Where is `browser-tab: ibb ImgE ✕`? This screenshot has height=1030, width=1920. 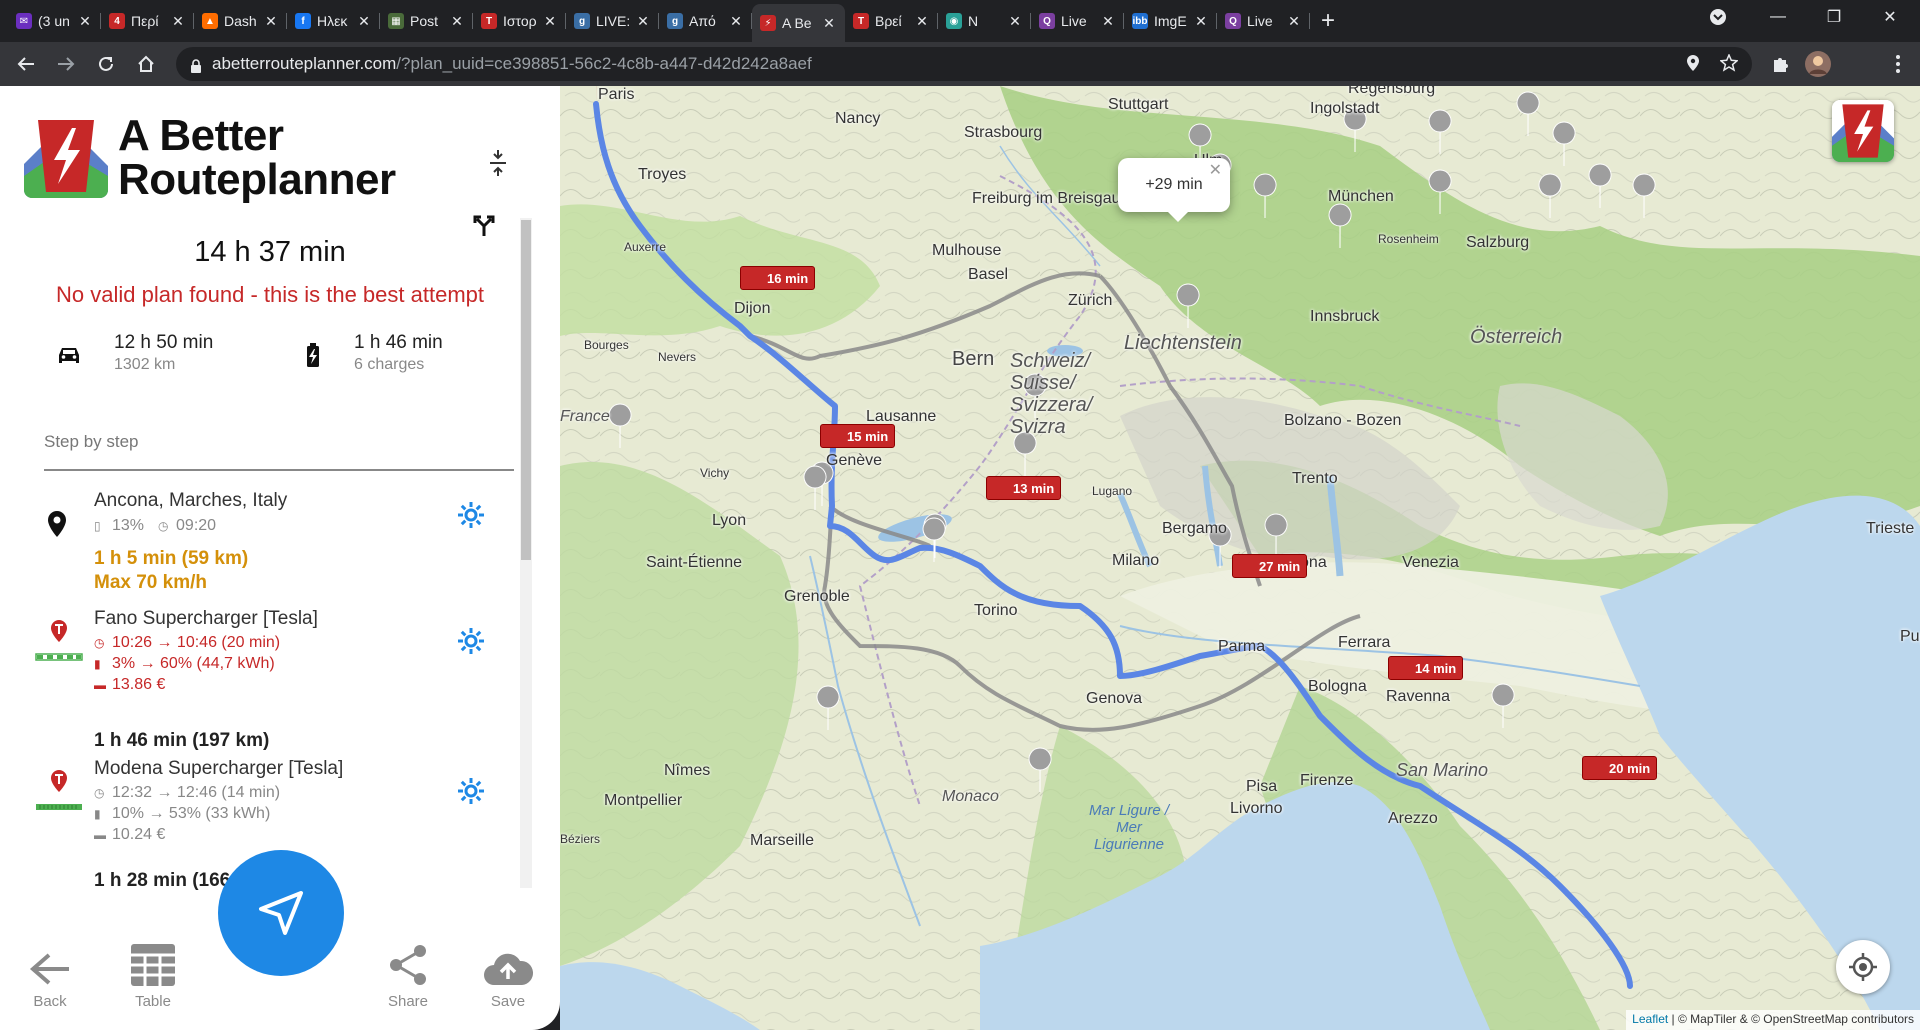
browser-tab: ibb ImgE ✕ is located at coordinates (1170, 21).